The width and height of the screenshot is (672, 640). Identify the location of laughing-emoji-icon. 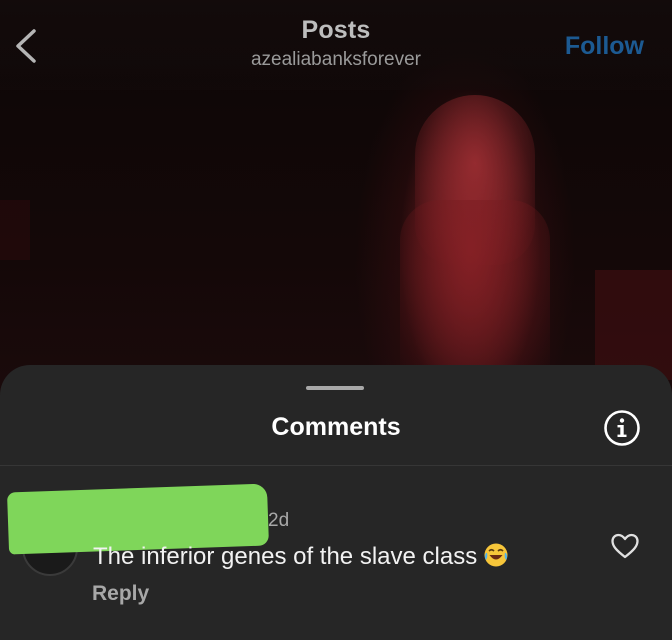
(496, 555).